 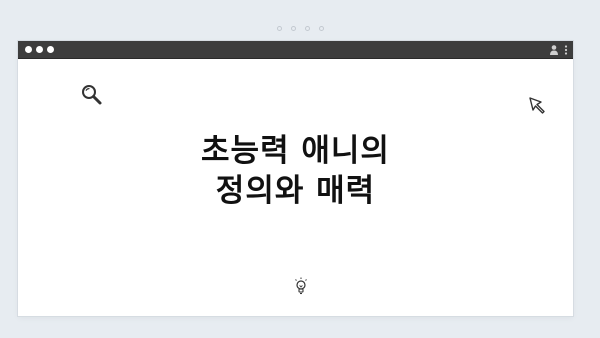 I want to click on user-icon, so click(x=554, y=50).